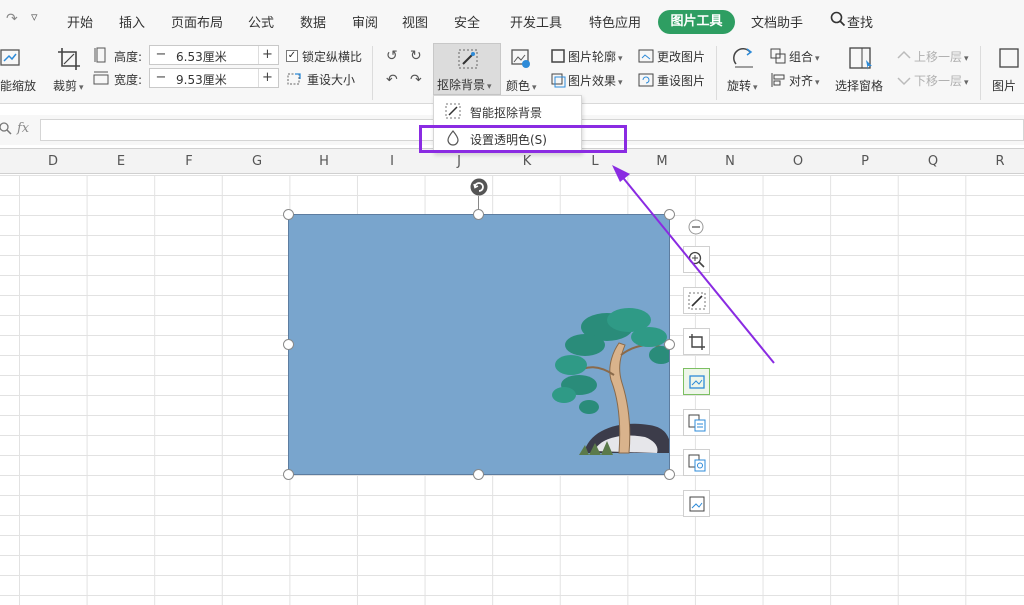  Describe the element at coordinates (536, 21) in the screenshot. I see `menu-developer: 开发工具` at that location.